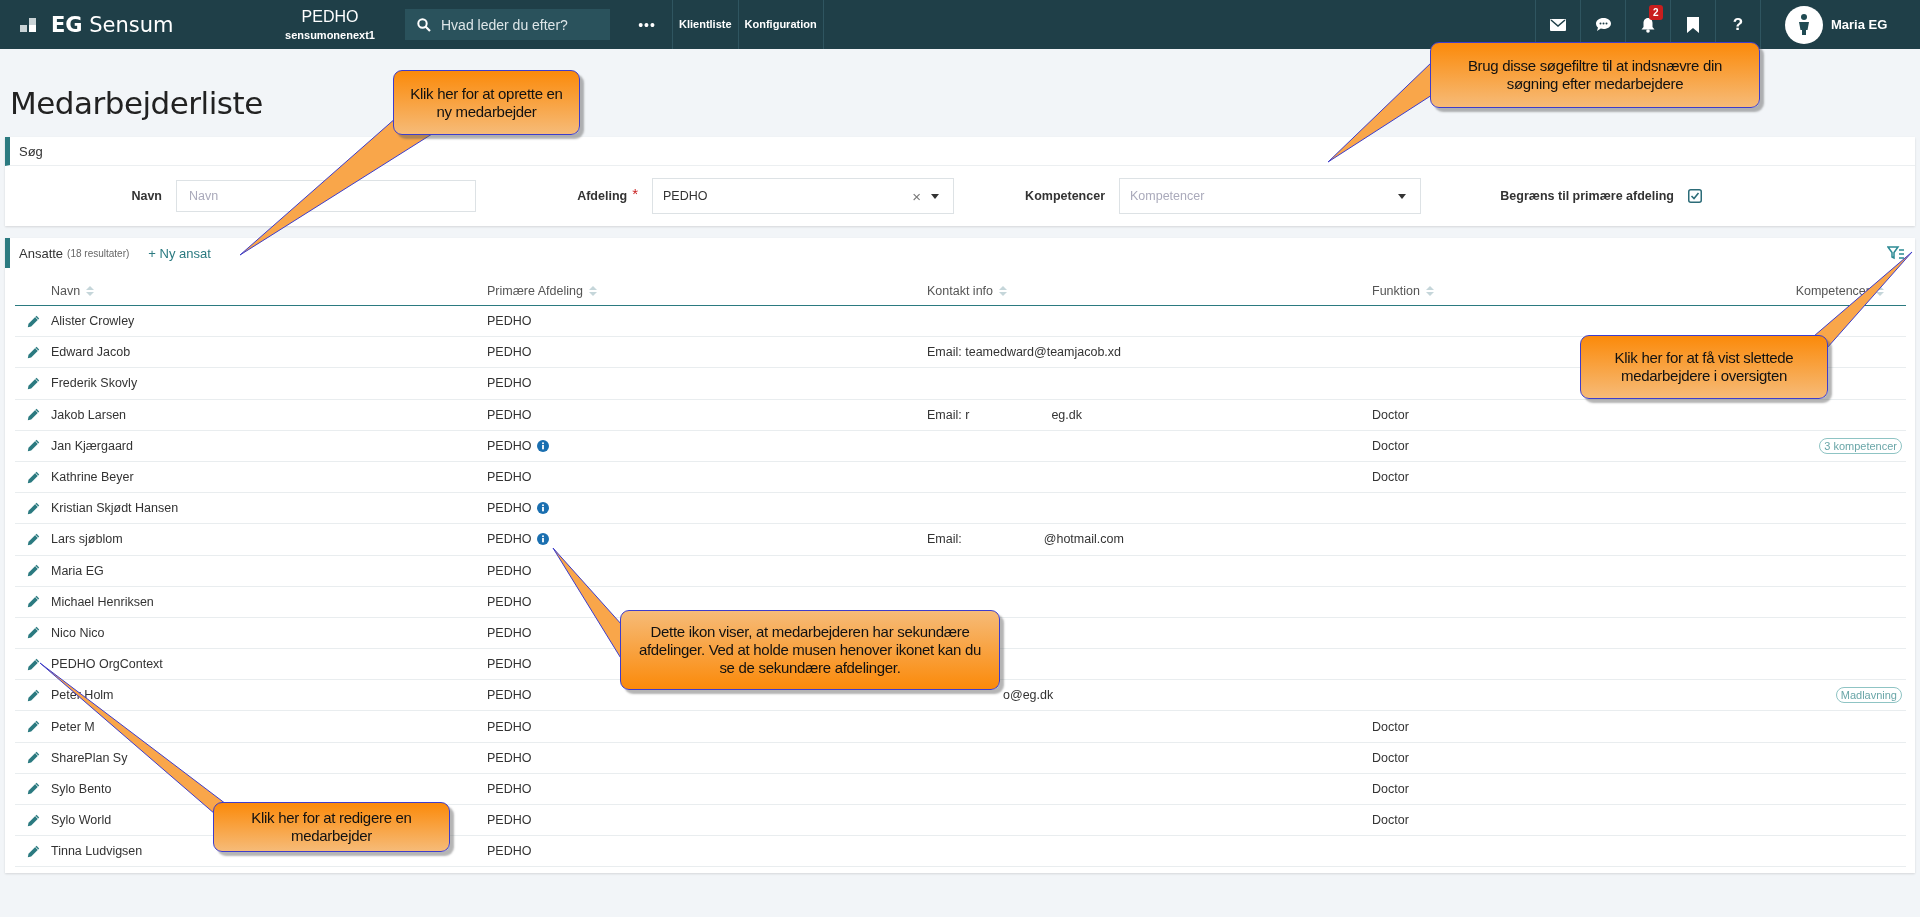 The height and width of the screenshot is (917, 1920). Describe the element at coordinates (91, 352) in the screenshot. I see `employee-name: Edward Jacob` at that location.